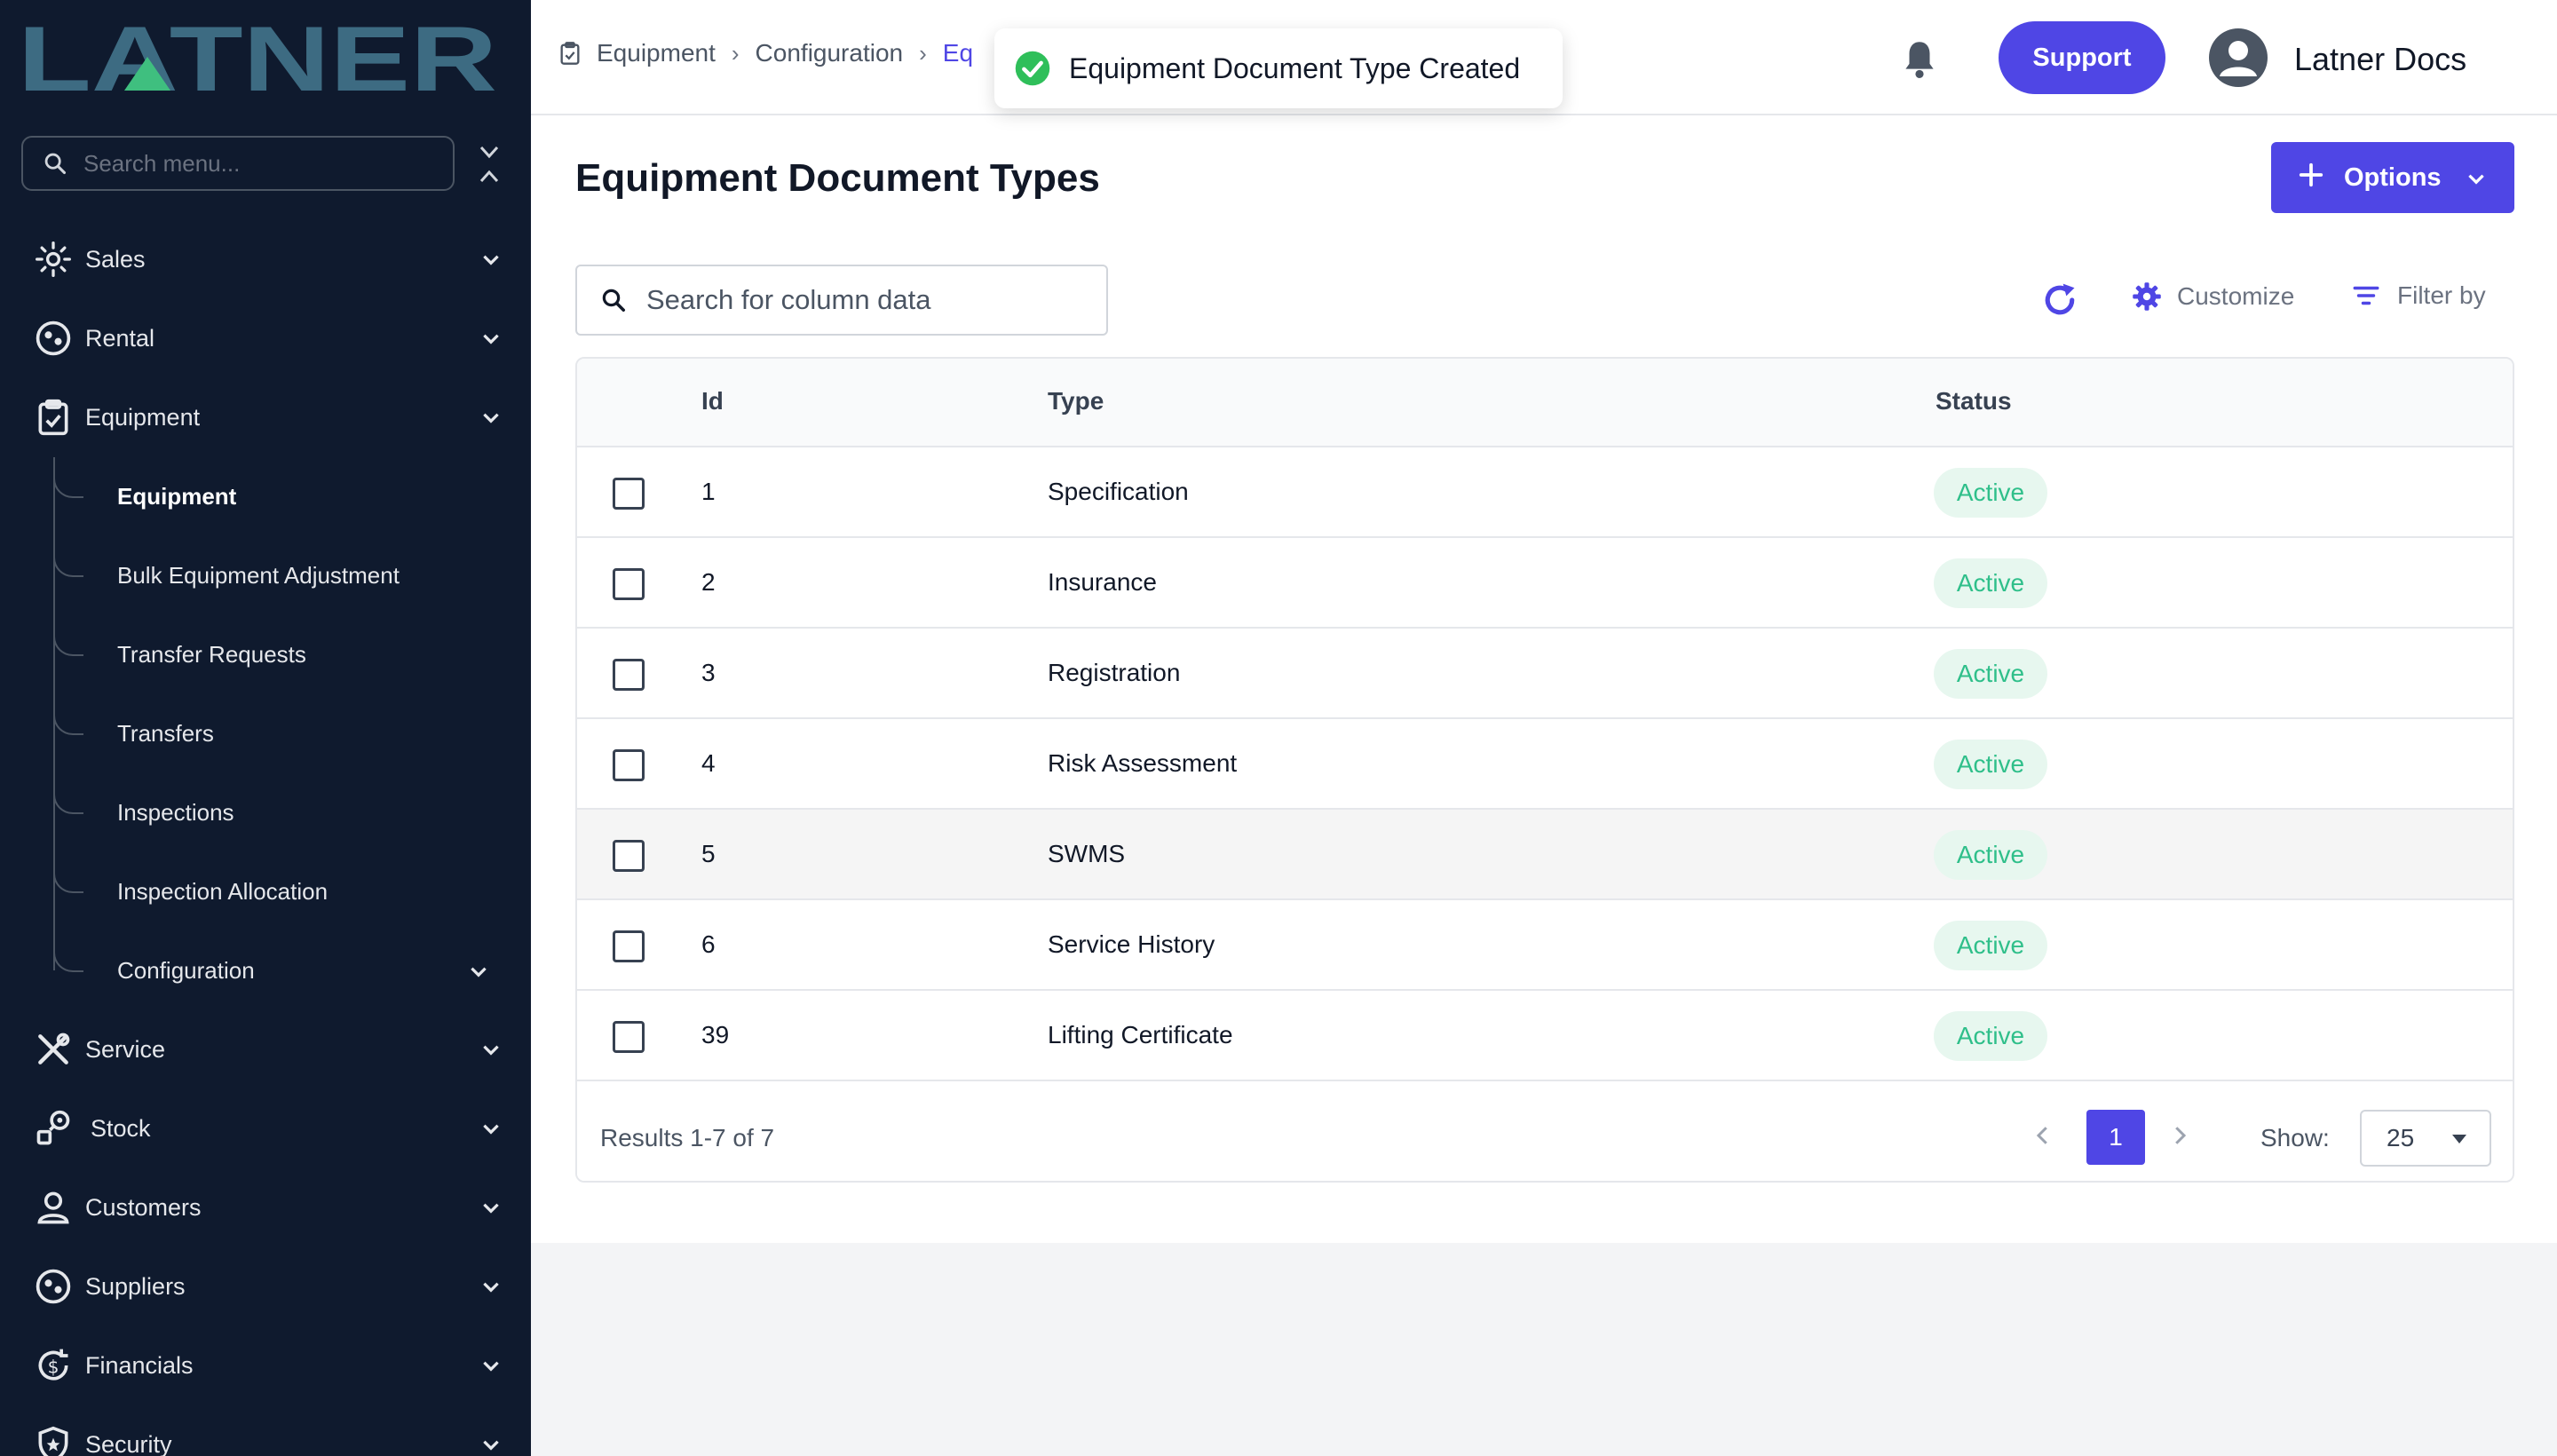 The width and height of the screenshot is (2557, 1456). I want to click on sidebar-item-suppliers: Suppliers, so click(265, 1286).